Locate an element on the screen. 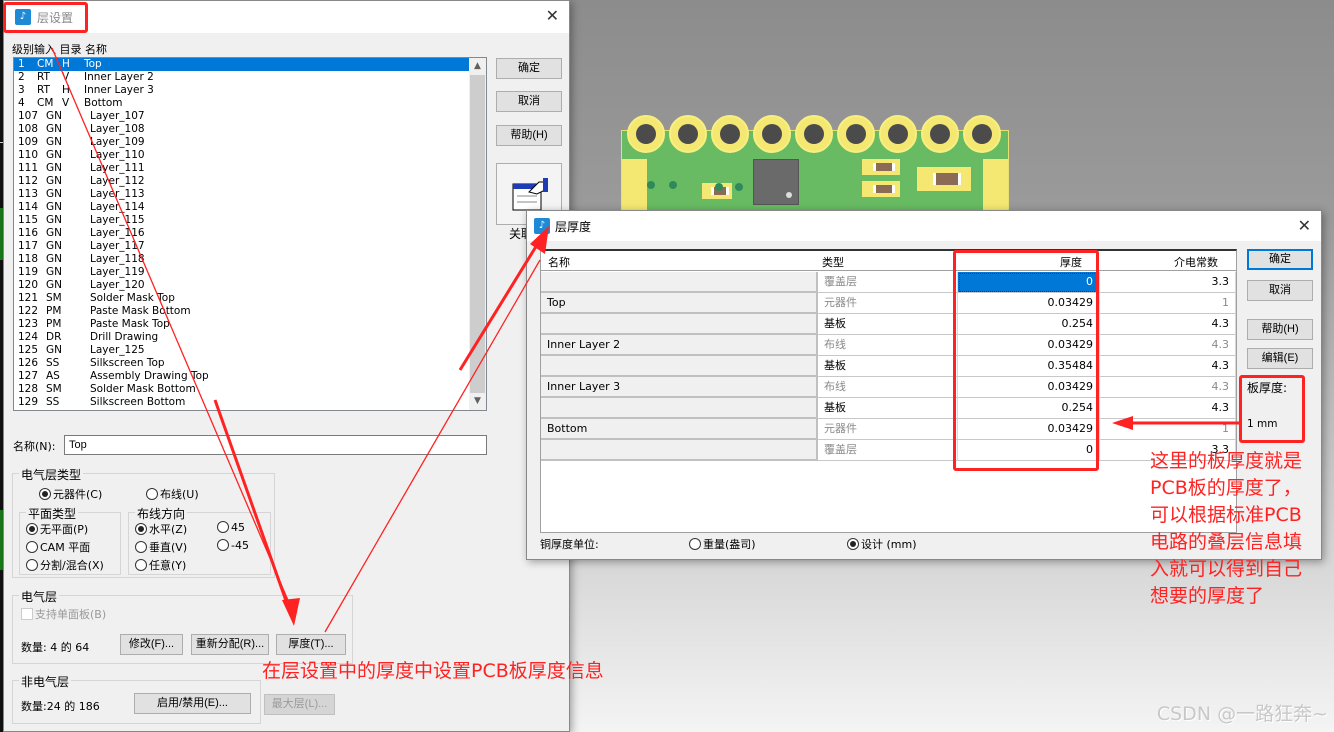  cell-name: Top is located at coordinates (679, 303).